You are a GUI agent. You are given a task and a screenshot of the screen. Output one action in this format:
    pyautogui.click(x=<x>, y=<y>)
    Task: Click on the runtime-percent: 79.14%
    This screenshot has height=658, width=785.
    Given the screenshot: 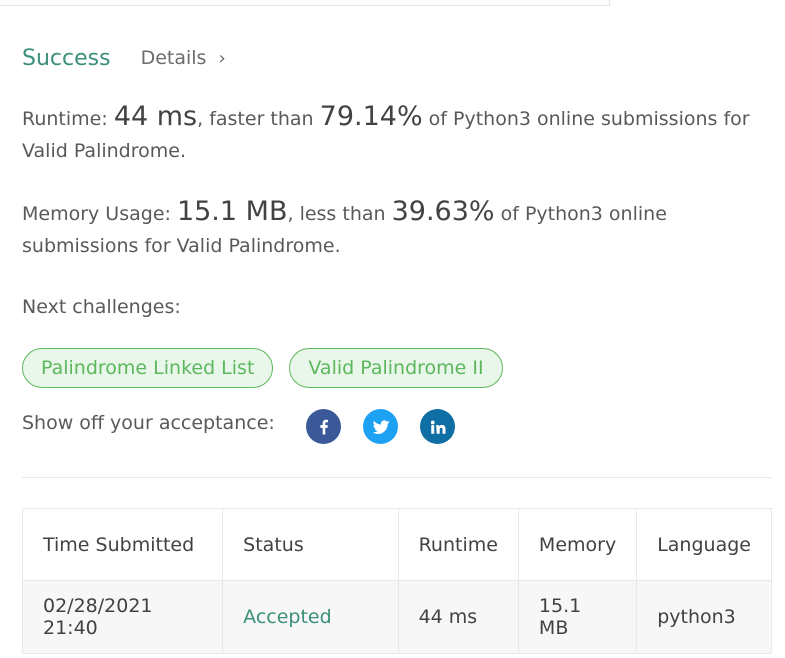 What is the action you would take?
    pyautogui.click(x=371, y=116)
    